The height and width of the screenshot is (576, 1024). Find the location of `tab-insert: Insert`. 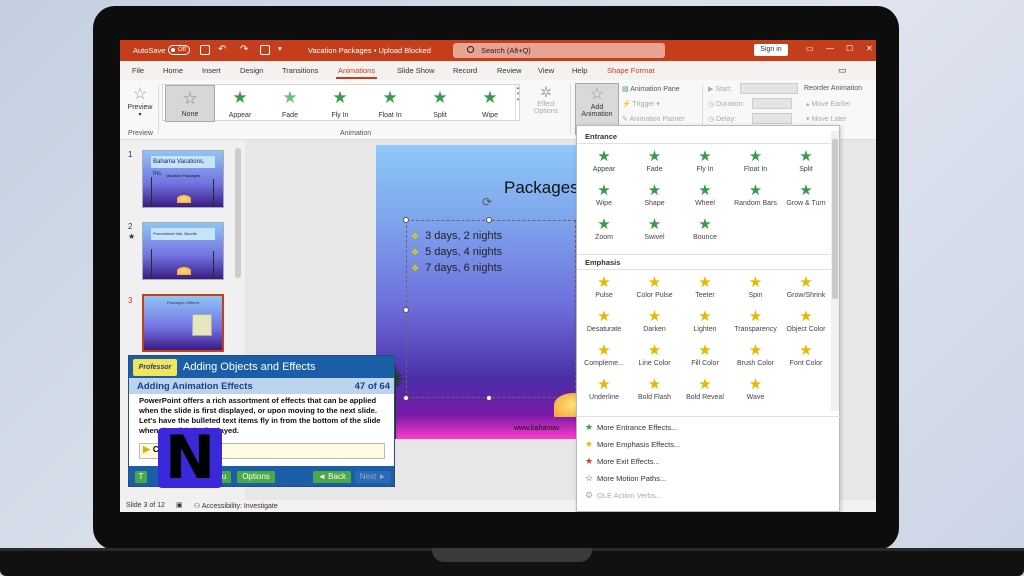

tab-insert: Insert is located at coordinates (211, 70).